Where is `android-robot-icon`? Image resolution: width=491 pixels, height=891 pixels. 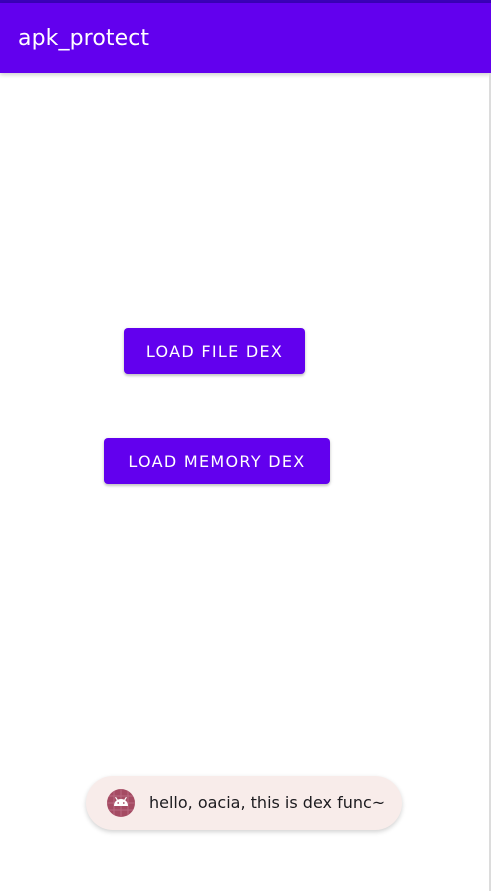
android-robot-icon is located at coordinates (121, 803).